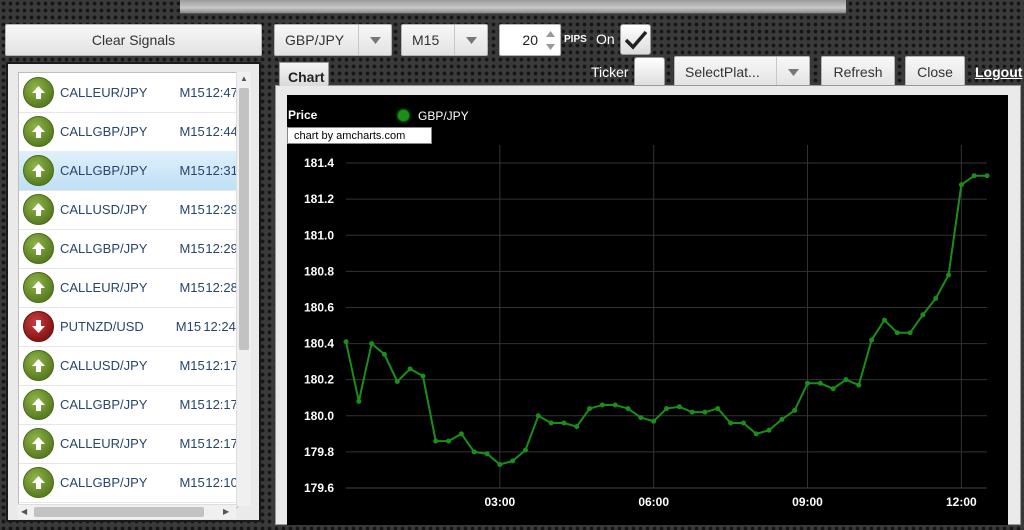 This screenshot has height=530, width=1024. Describe the element at coordinates (319, 452) in the screenshot. I see `y-tick-label: 179.8` at that location.